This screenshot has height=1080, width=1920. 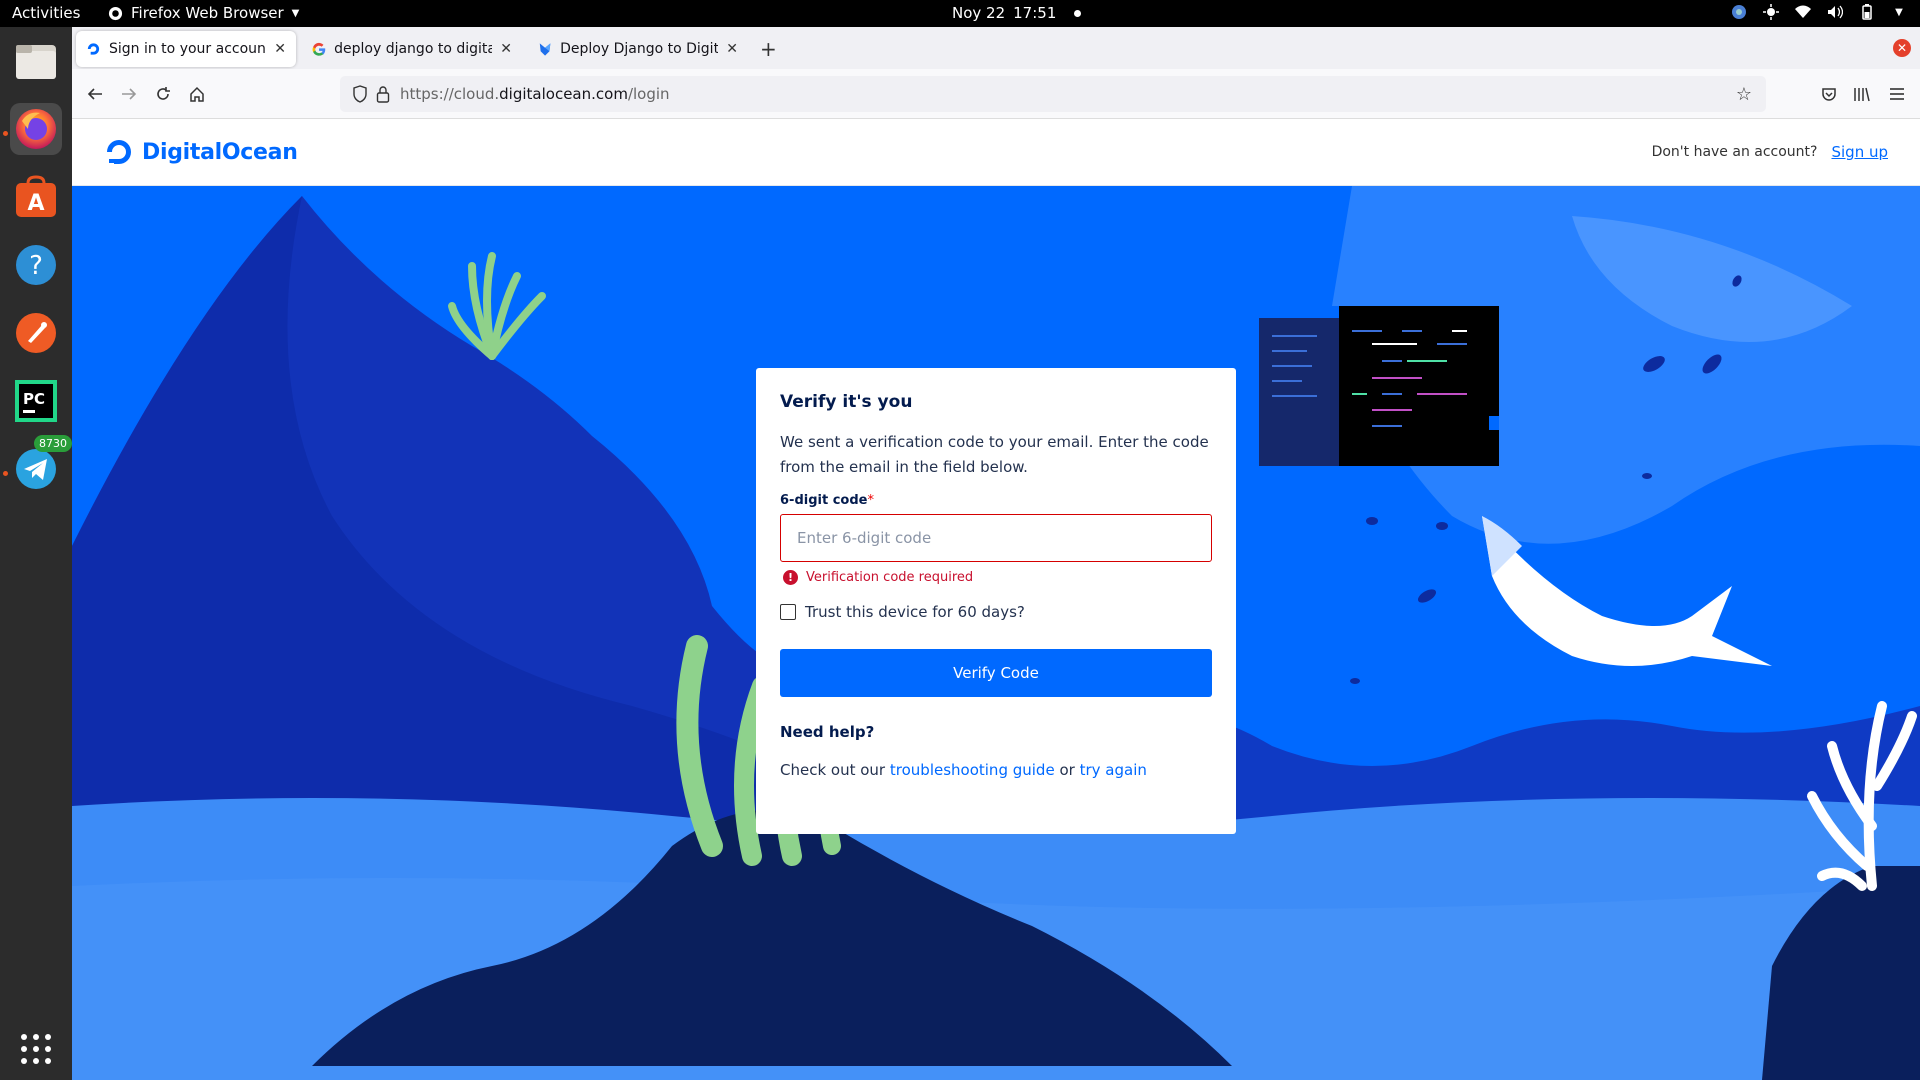 I want to click on pycharm-icon: PC, so click(x=36, y=401).